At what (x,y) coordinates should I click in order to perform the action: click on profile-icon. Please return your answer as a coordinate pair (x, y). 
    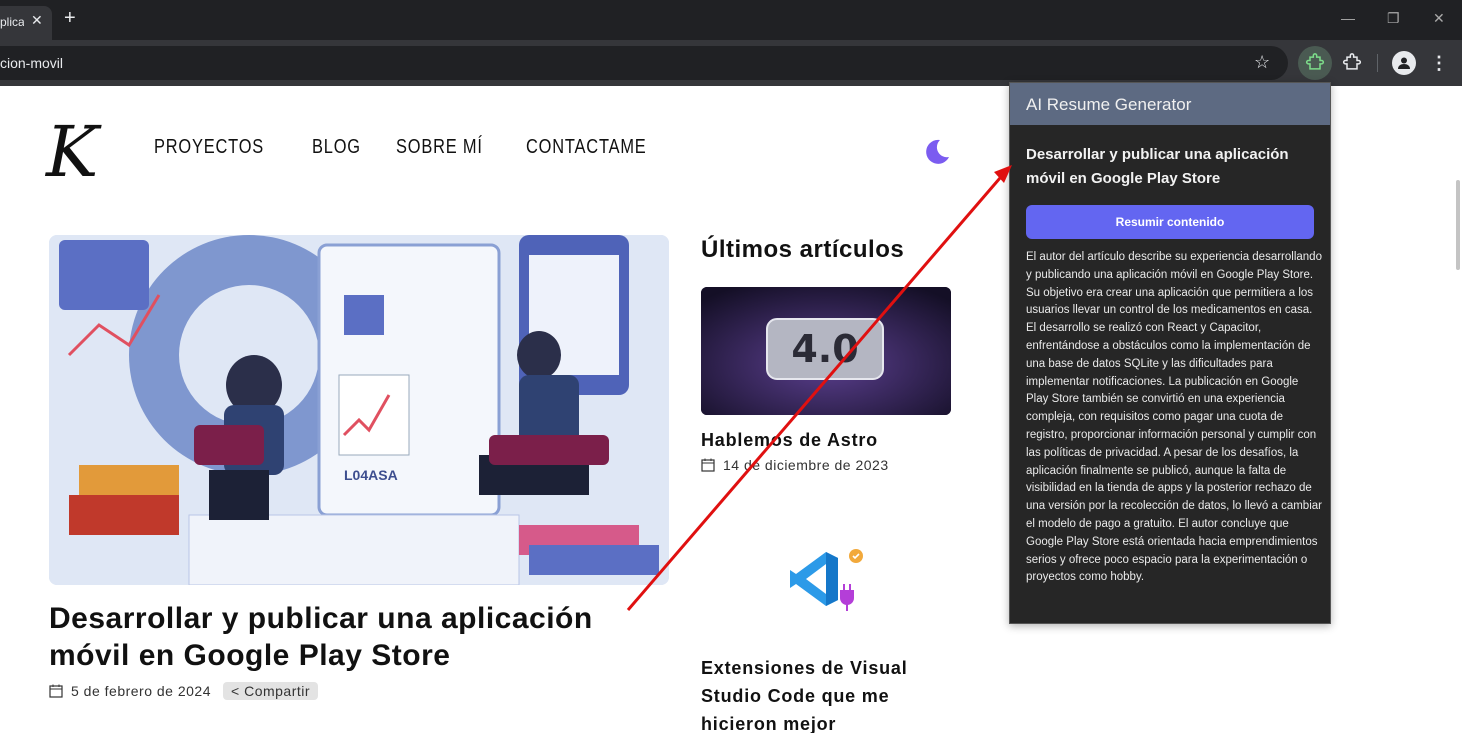
    Looking at the image, I should click on (1404, 63).